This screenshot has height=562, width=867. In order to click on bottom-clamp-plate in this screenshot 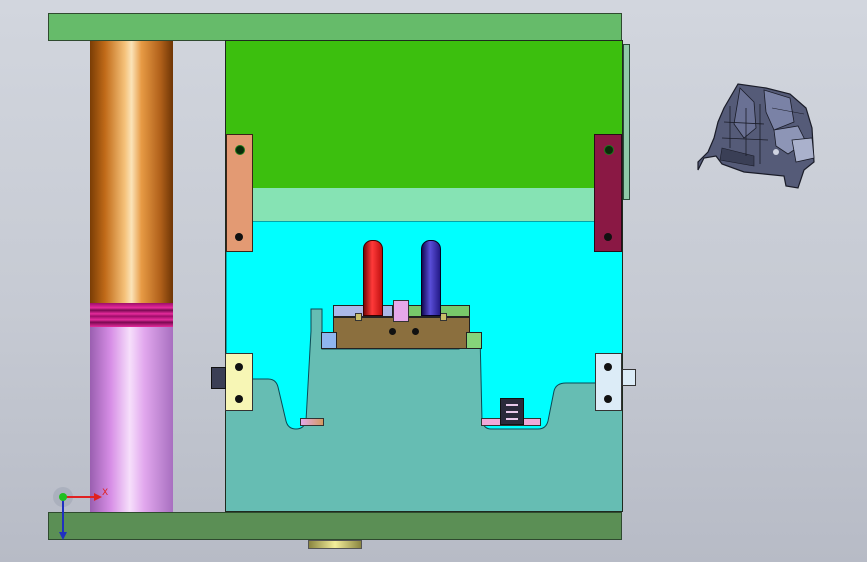, I will do `click(335, 526)`.